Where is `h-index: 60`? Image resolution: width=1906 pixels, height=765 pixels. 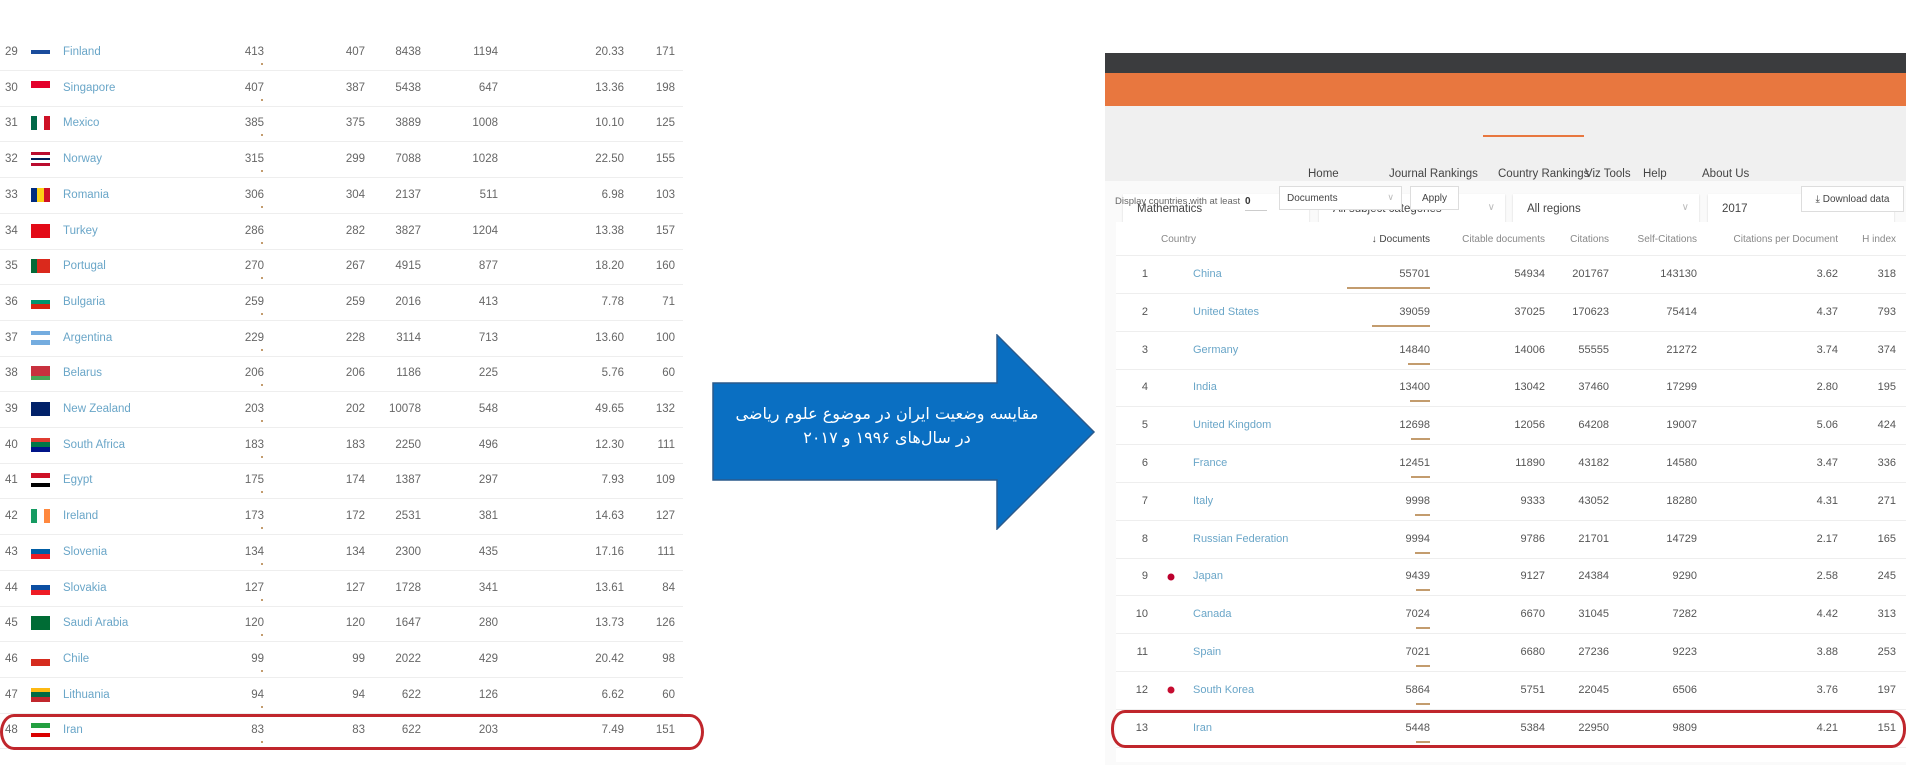 h-index: 60 is located at coordinates (668, 694).